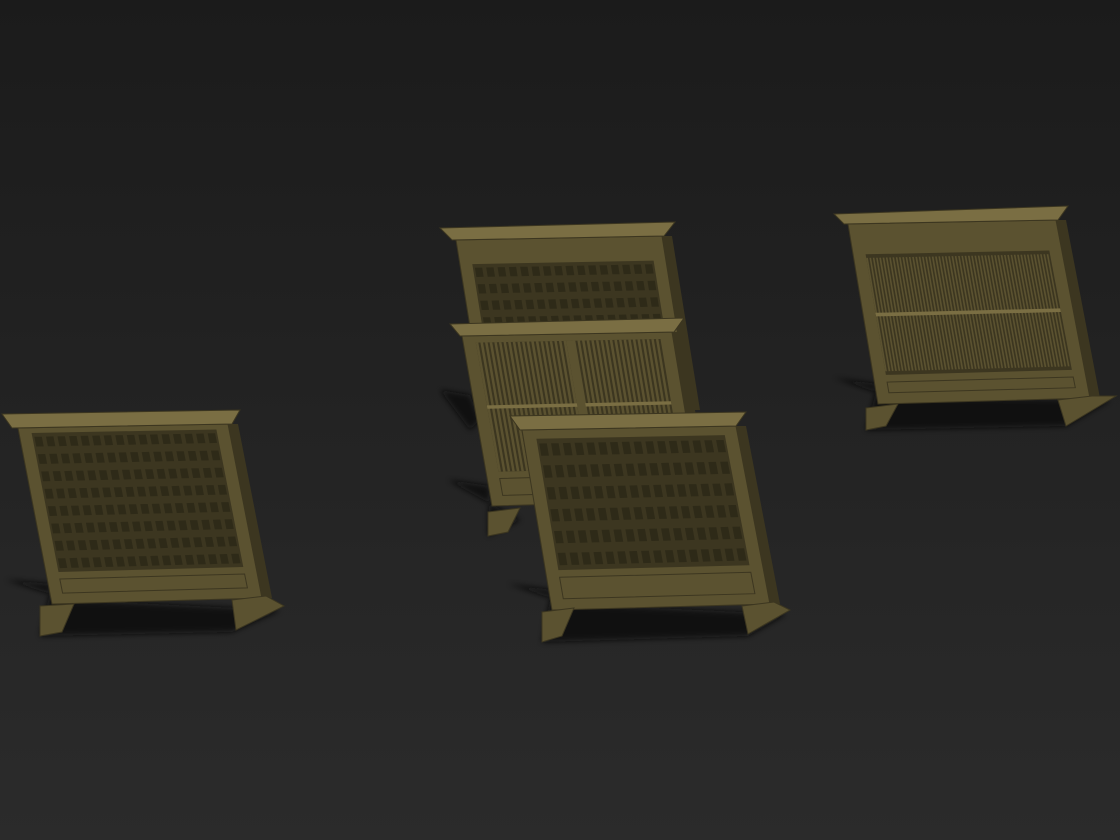 The width and height of the screenshot is (1120, 840). What do you see at coordinates (657, 585) in the screenshot?
I see `screen-lattice-front-kick-panel` at bounding box center [657, 585].